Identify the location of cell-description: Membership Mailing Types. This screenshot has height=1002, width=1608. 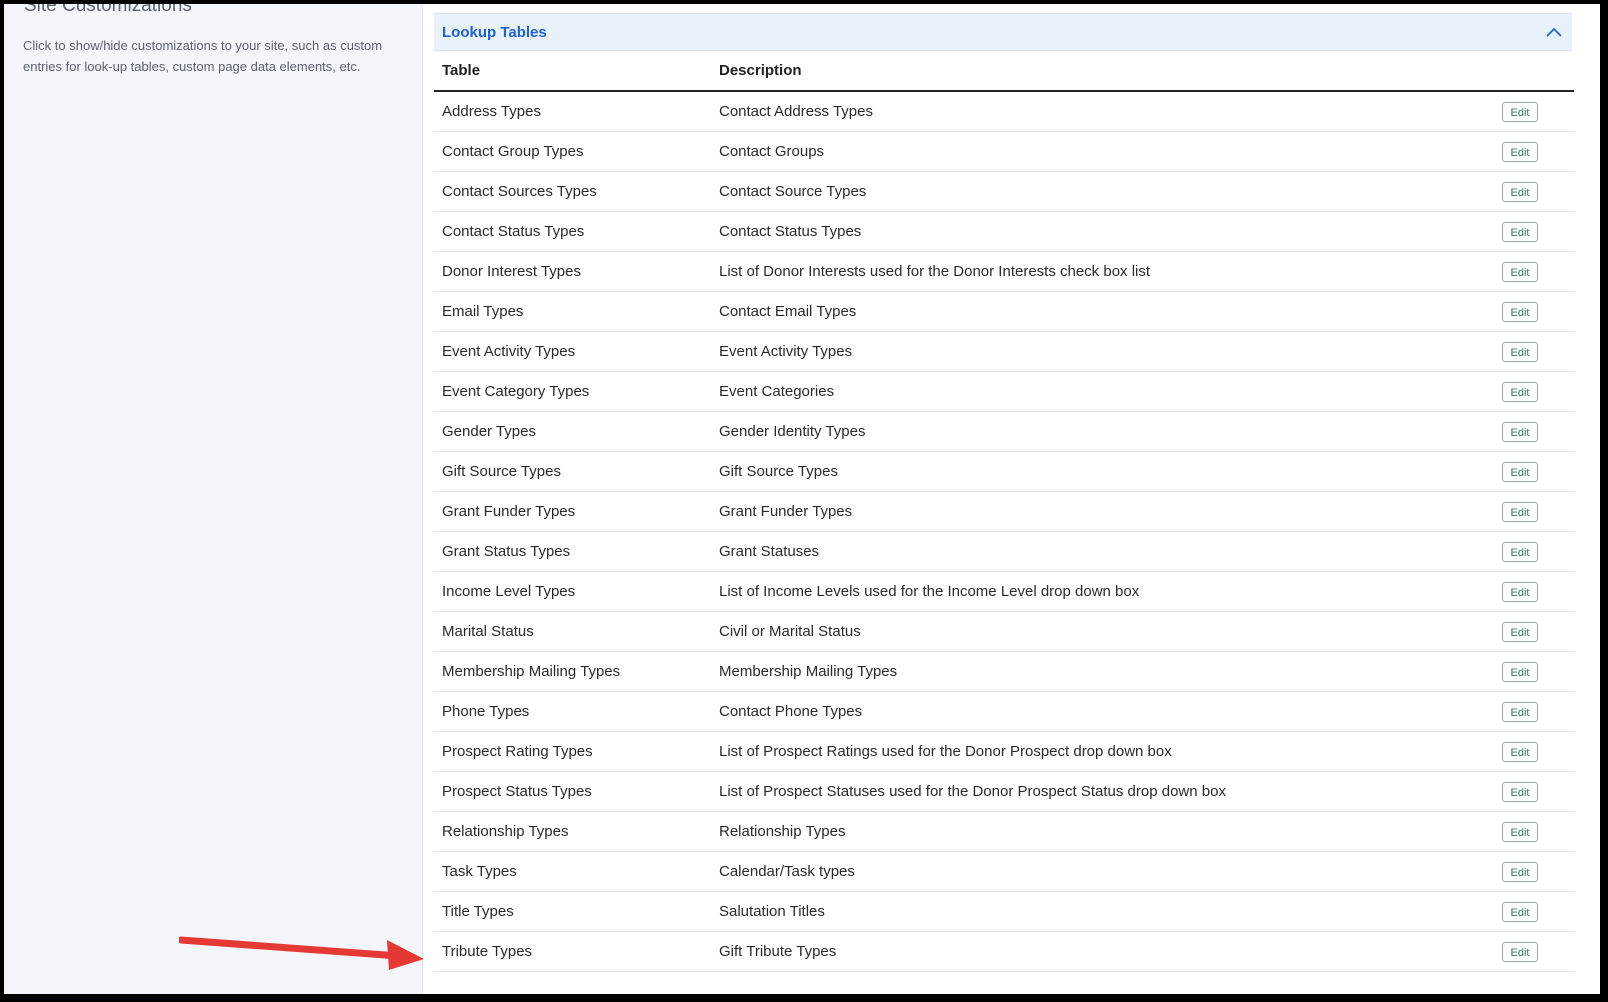
(808, 671).